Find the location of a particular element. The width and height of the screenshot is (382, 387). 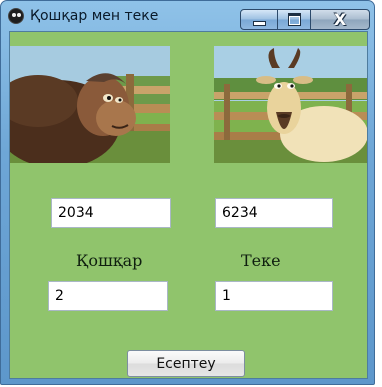

goat-count-input: 1 is located at coordinates (274, 296).